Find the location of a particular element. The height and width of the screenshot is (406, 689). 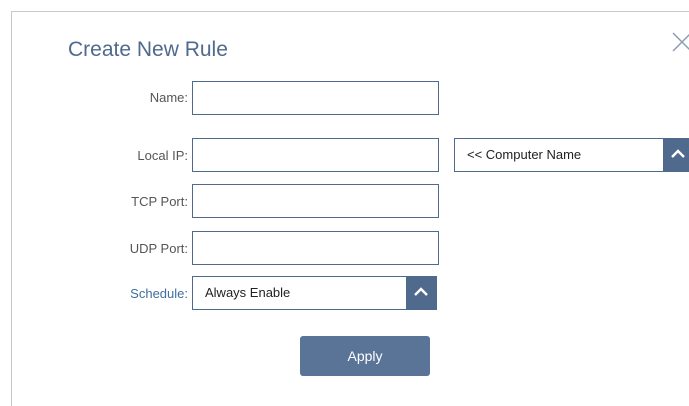

local-ip-input is located at coordinates (315, 155).